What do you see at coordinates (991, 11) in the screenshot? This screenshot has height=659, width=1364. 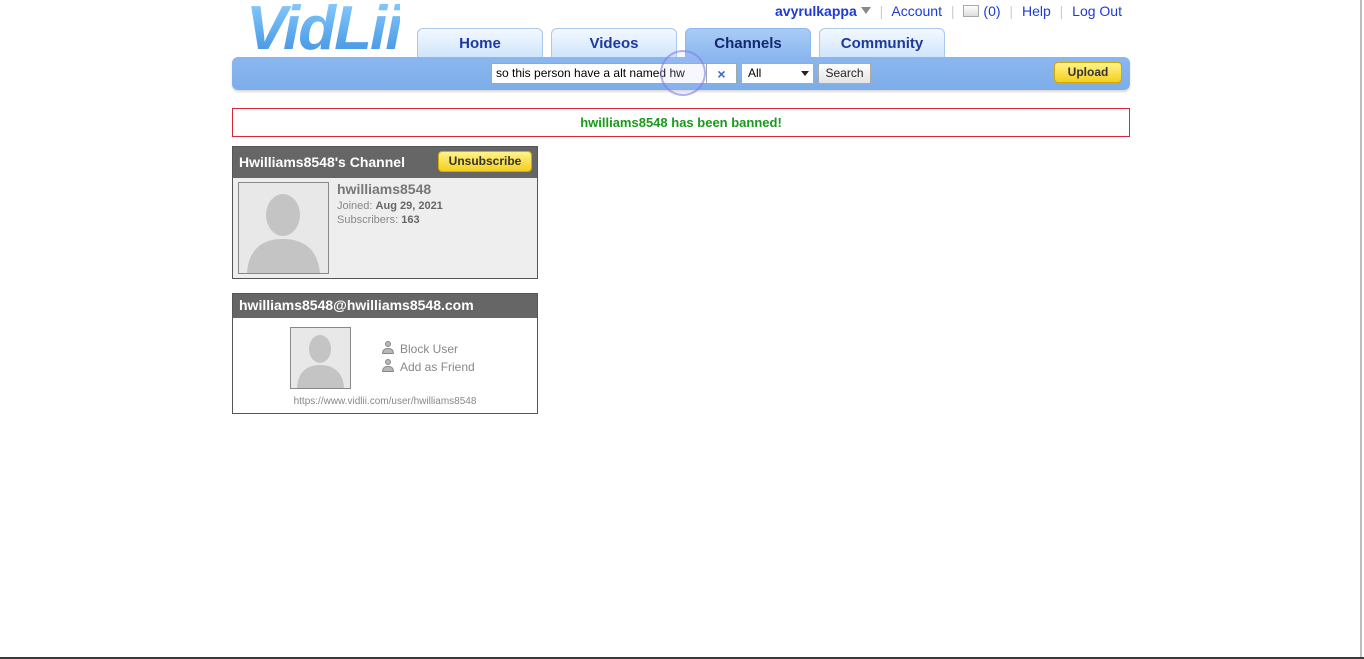 I see `inbox-count-link: (0)` at bounding box center [991, 11].